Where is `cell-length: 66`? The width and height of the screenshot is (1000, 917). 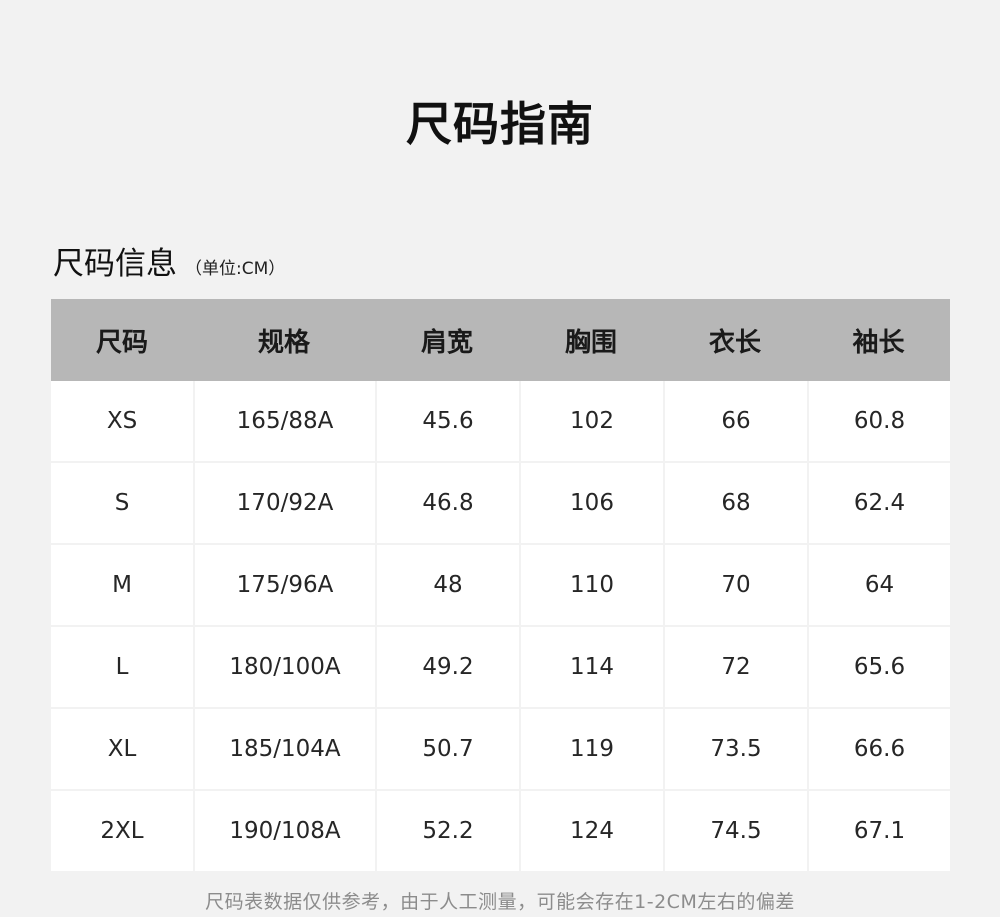 cell-length: 66 is located at coordinates (735, 421).